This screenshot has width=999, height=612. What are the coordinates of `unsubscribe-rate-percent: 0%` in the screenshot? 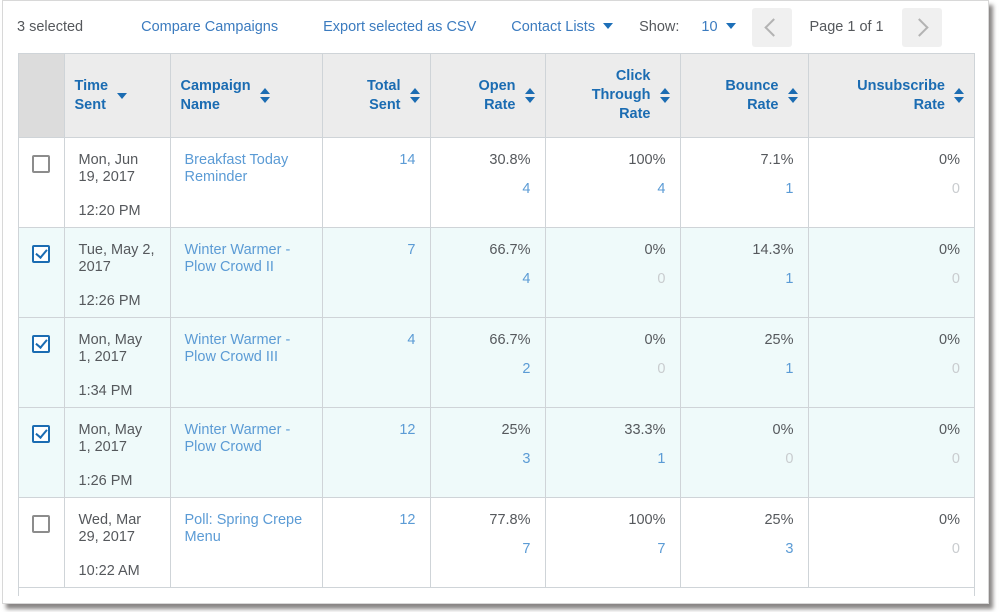 It's located at (949, 160).